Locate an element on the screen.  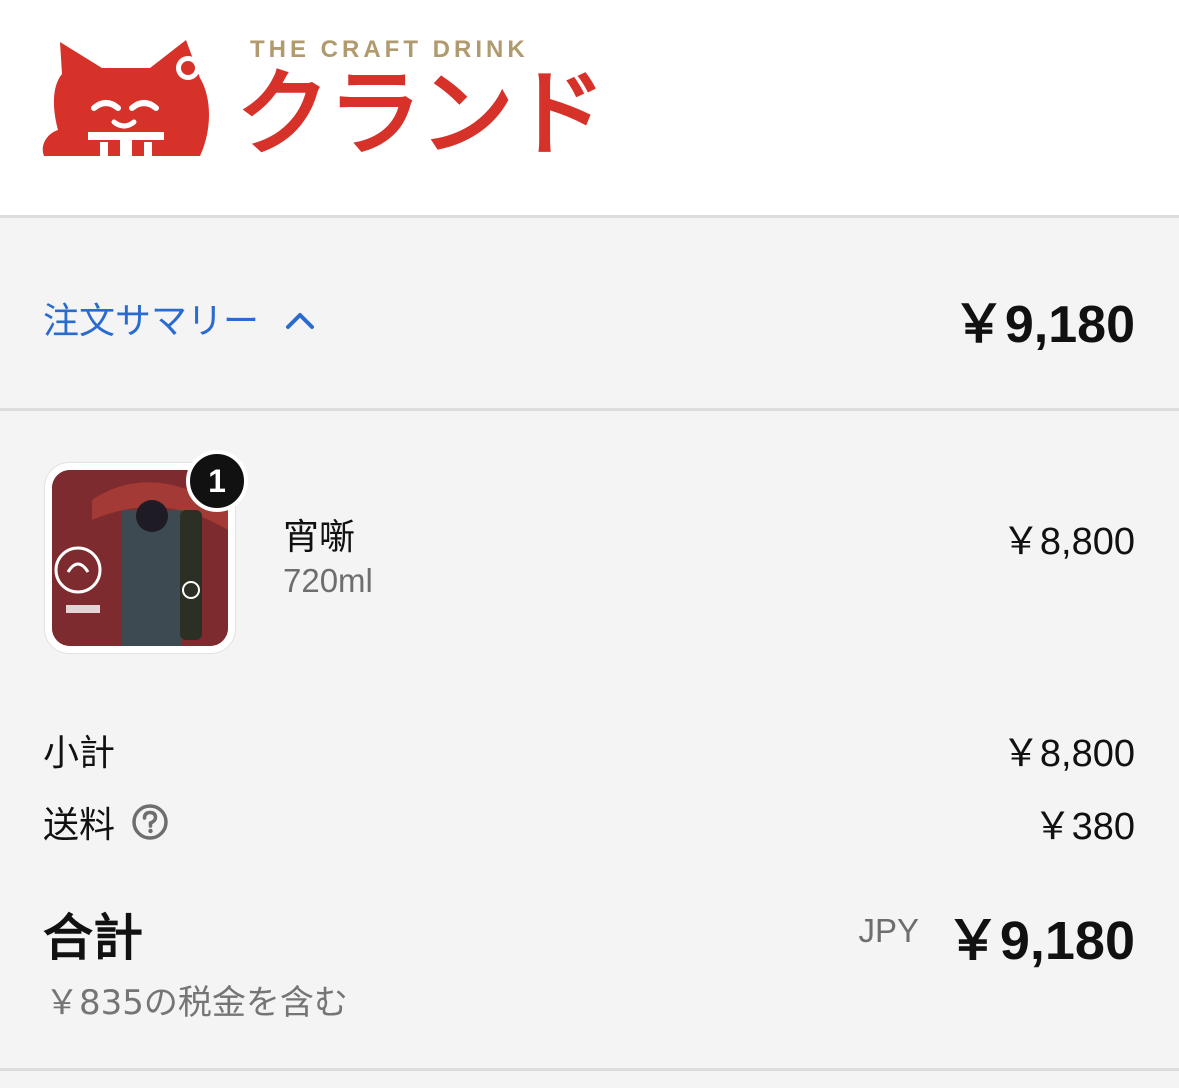
cat-logo-icon is located at coordinates (128, 101).